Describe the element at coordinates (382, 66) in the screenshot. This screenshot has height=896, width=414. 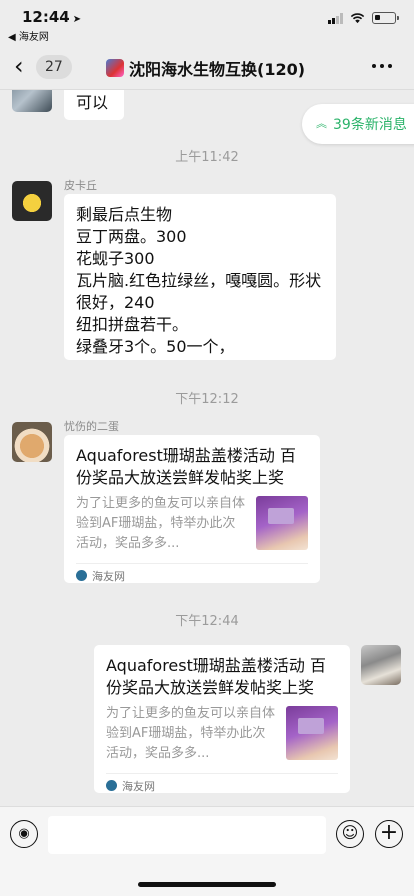
I see `more-options-icon` at that location.